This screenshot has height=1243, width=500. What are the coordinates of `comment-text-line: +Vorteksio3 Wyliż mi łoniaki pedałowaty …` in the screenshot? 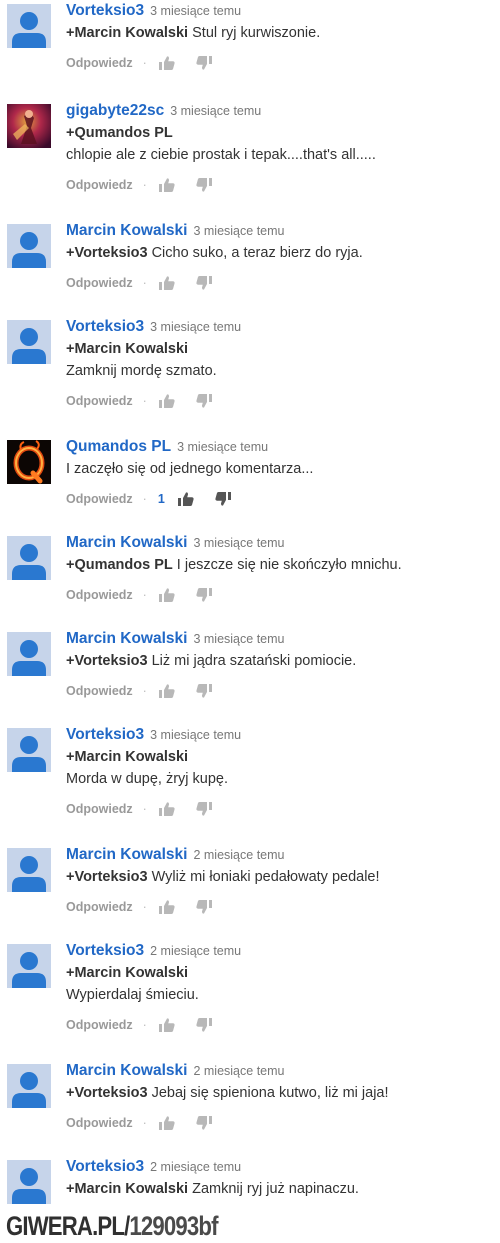 It's located at (283, 877).